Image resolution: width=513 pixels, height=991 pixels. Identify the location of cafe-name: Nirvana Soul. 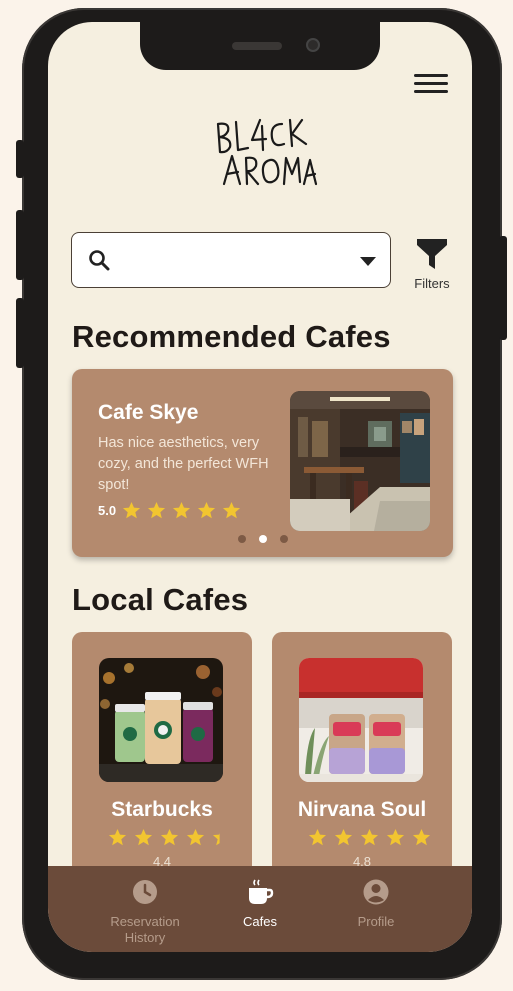
(362, 809).